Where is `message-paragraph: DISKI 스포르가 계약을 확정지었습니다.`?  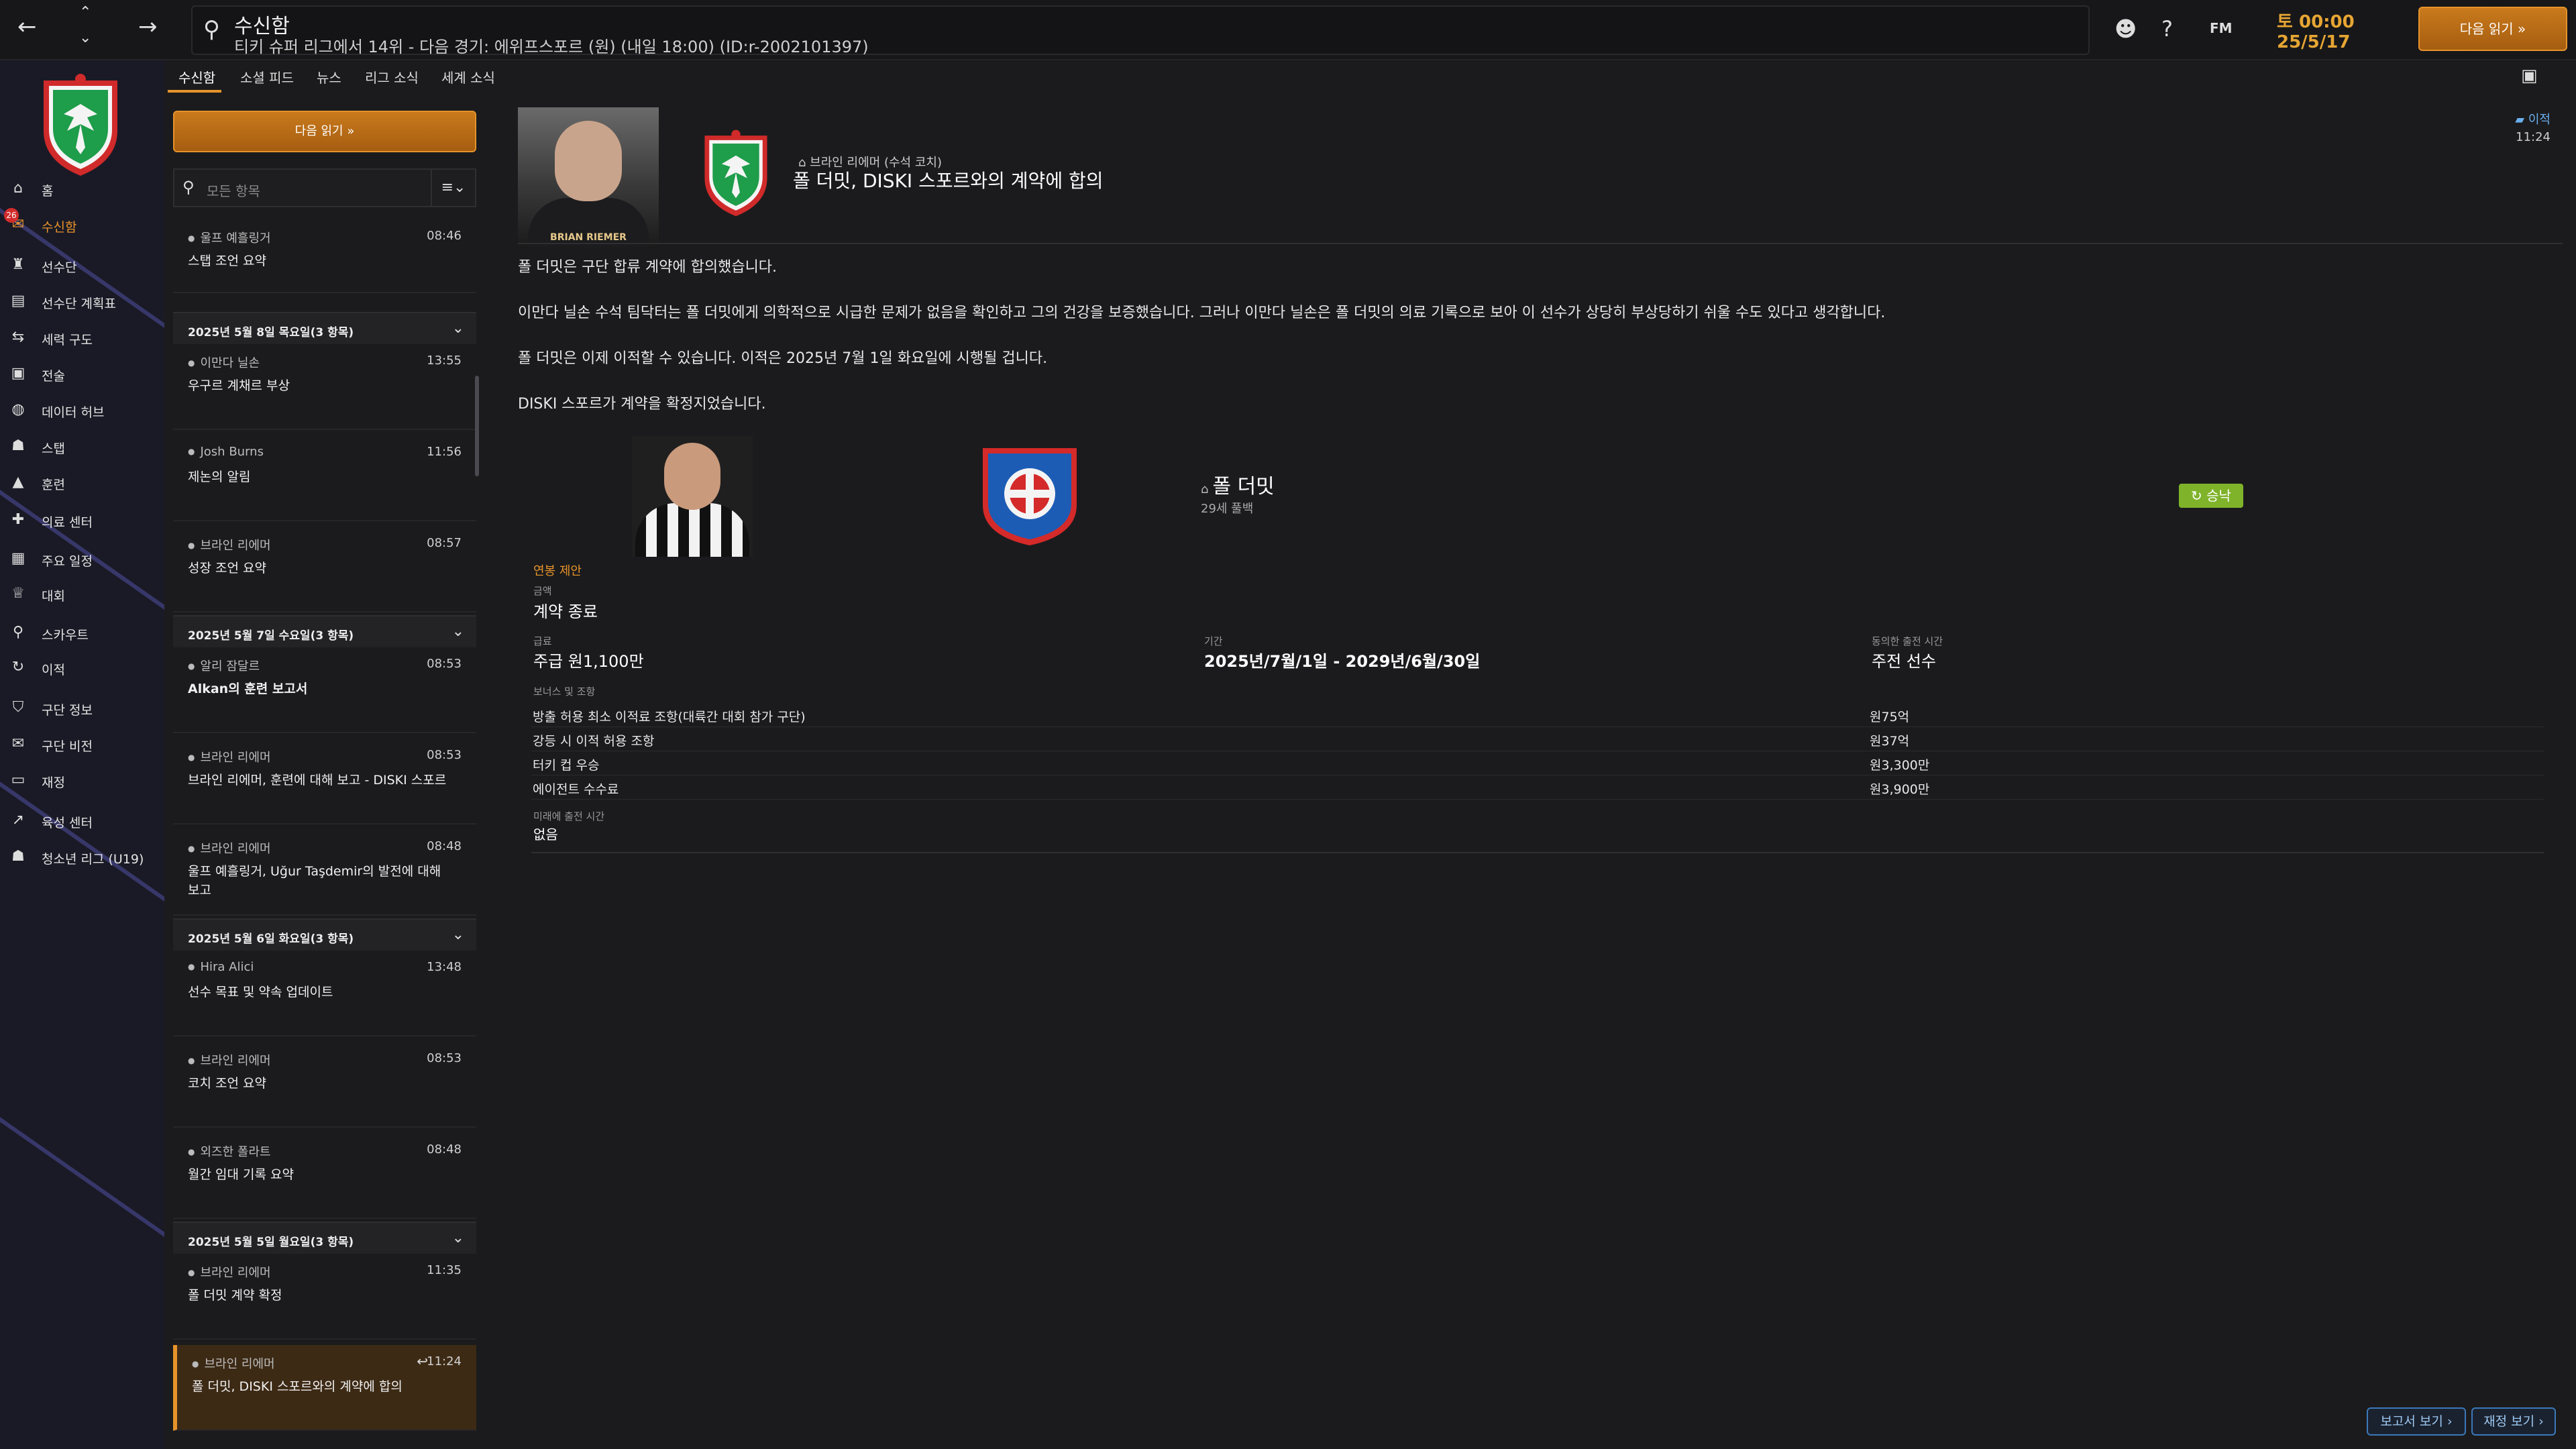 message-paragraph: DISKI 스포르가 계약을 확정지었습니다. is located at coordinates (642, 404).